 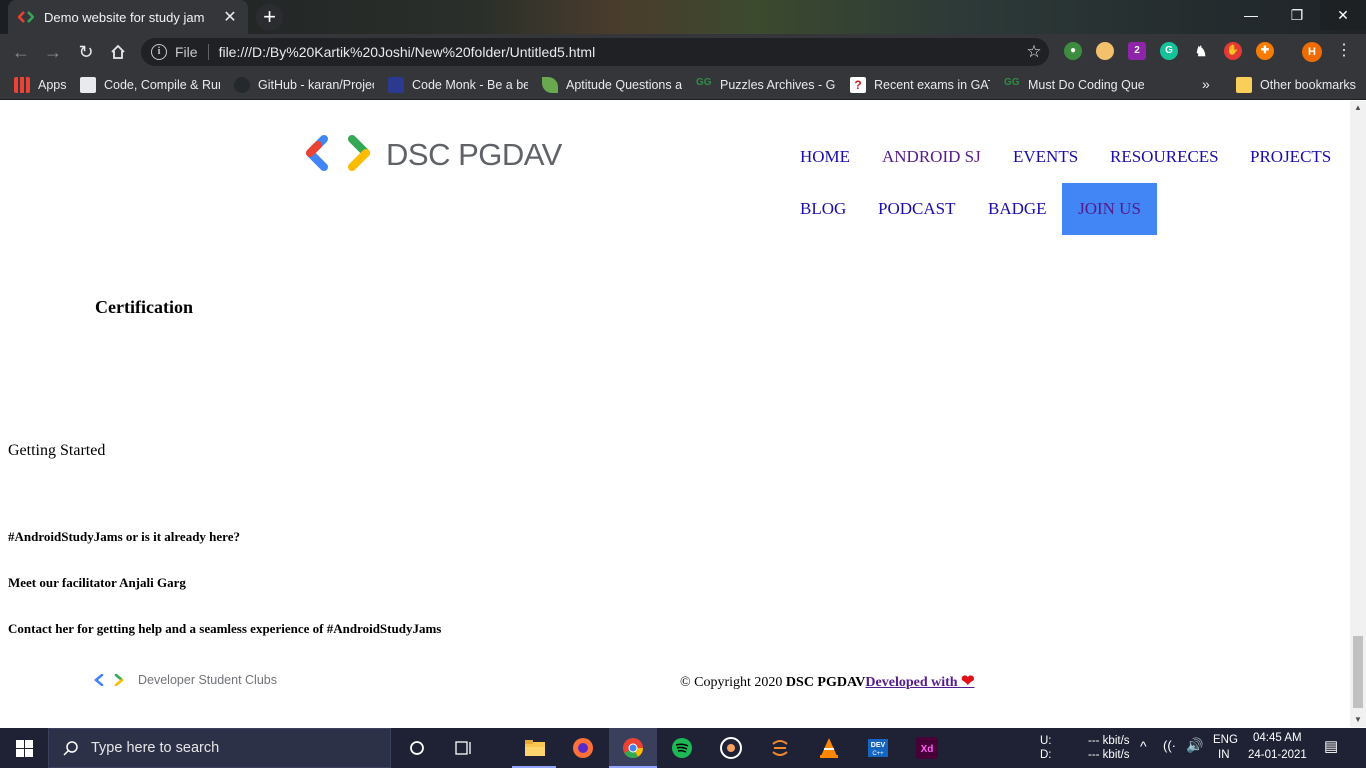 I want to click on tab-title: Demo website for study jam, so click(x=124, y=17).